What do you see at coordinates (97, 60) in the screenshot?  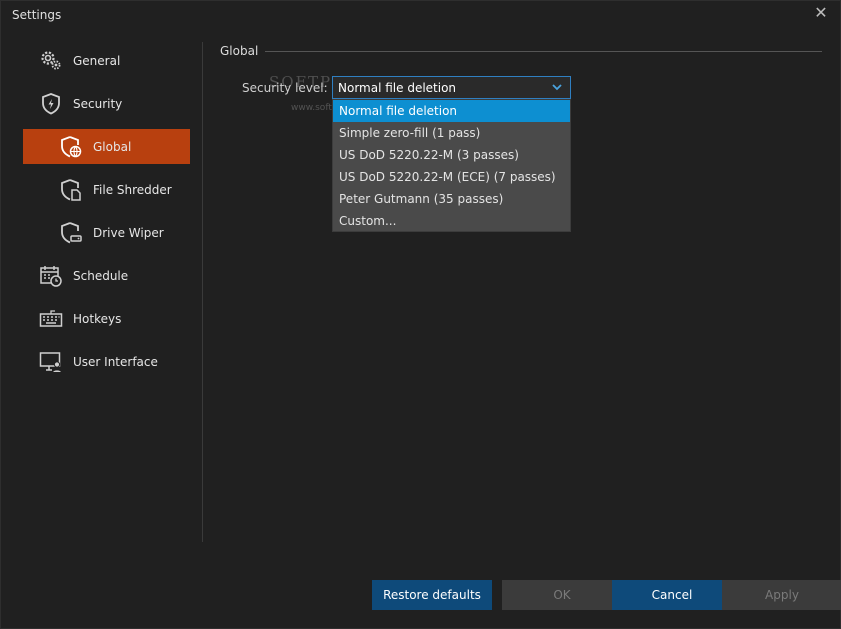 I see `sidebar-item-label: General` at bounding box center [97, 60].